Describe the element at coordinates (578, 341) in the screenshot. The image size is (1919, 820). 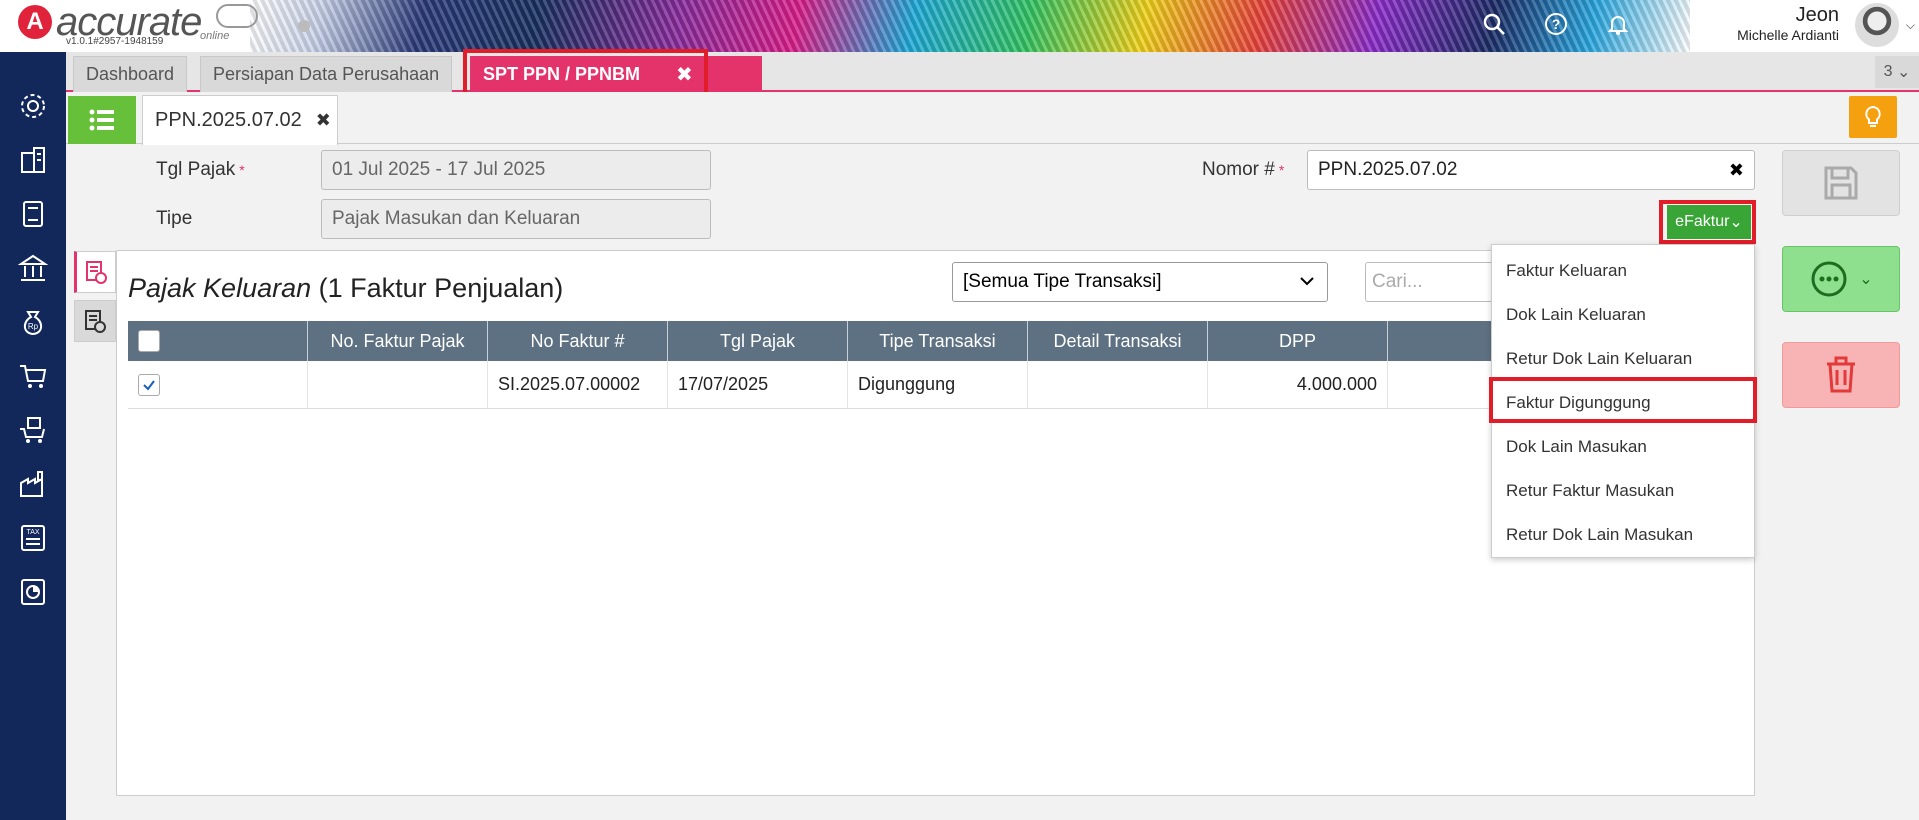
I see `col-header-no-faktur: No Faktur #` at that location.